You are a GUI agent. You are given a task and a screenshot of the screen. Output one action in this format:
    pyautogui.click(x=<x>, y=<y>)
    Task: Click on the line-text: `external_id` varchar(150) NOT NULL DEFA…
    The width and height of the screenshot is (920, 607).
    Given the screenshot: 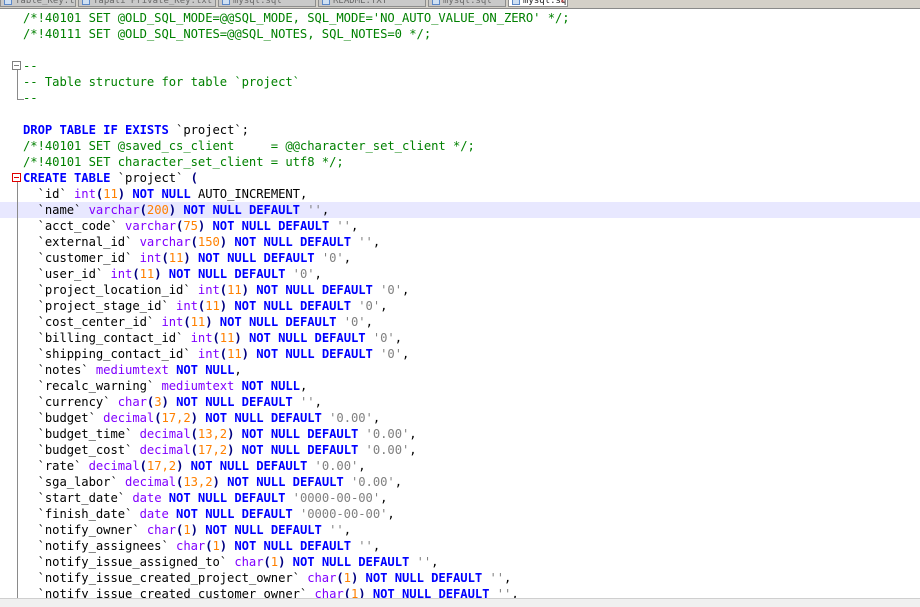 What is the action you would take?
    pyautogui.click(x=202, y=242)
    